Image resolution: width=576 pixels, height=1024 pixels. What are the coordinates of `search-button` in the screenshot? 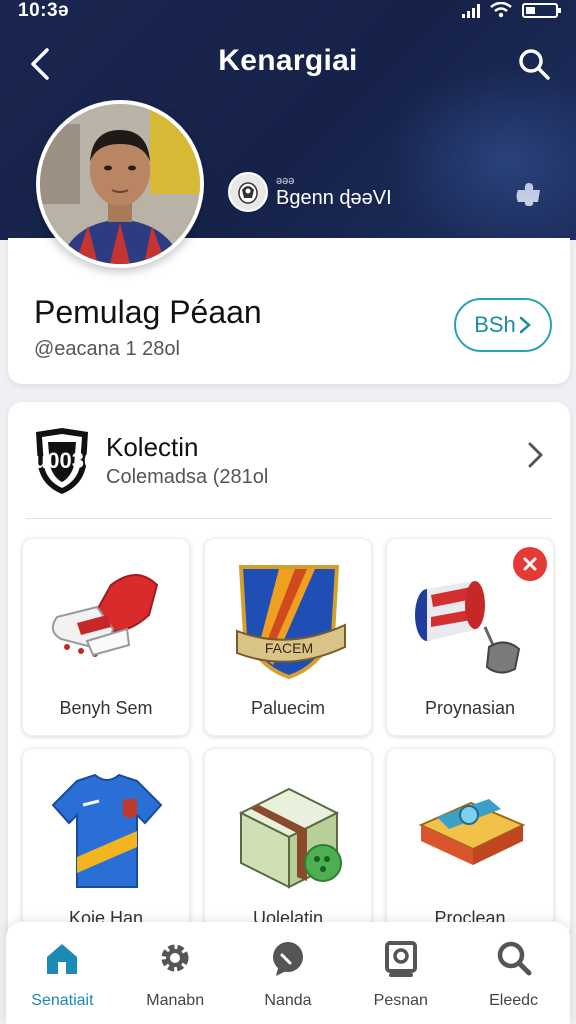 It's located at (534, 64).